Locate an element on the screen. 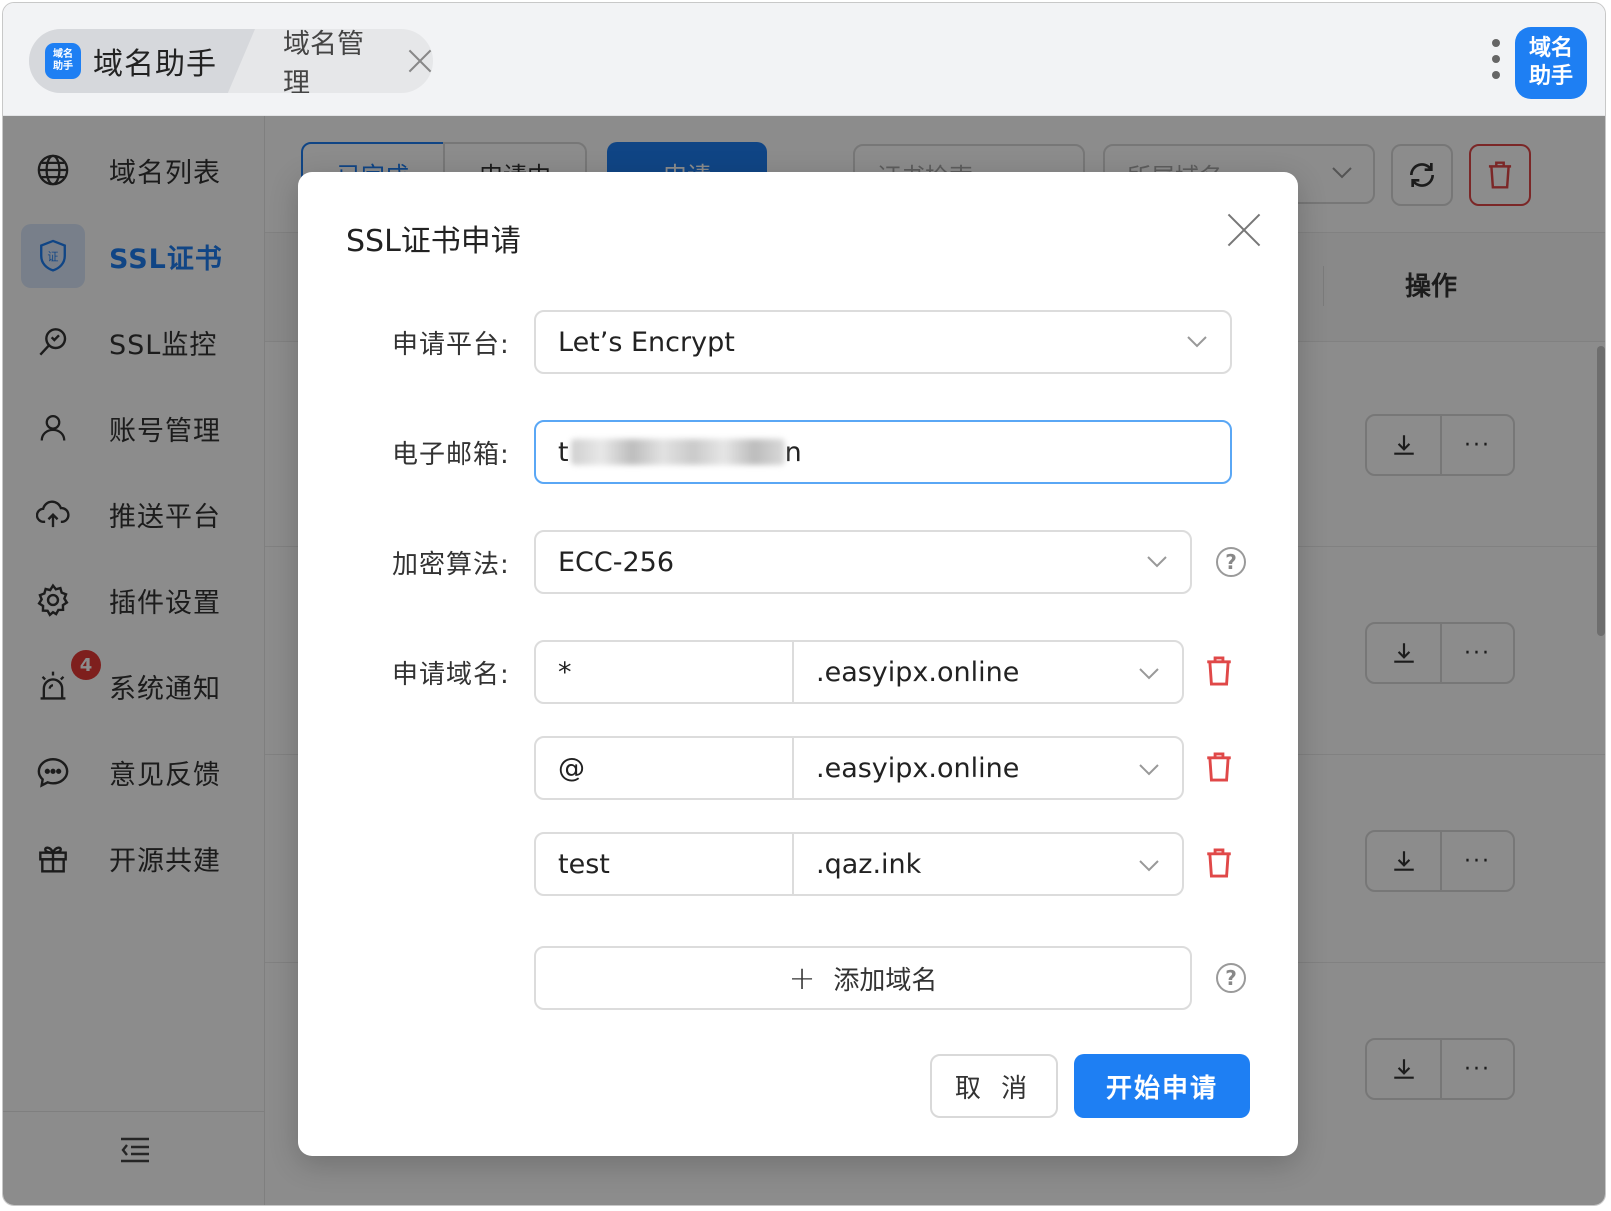  brand-logo-icon: 域名 助手 is located at coordinates (1551, 63).